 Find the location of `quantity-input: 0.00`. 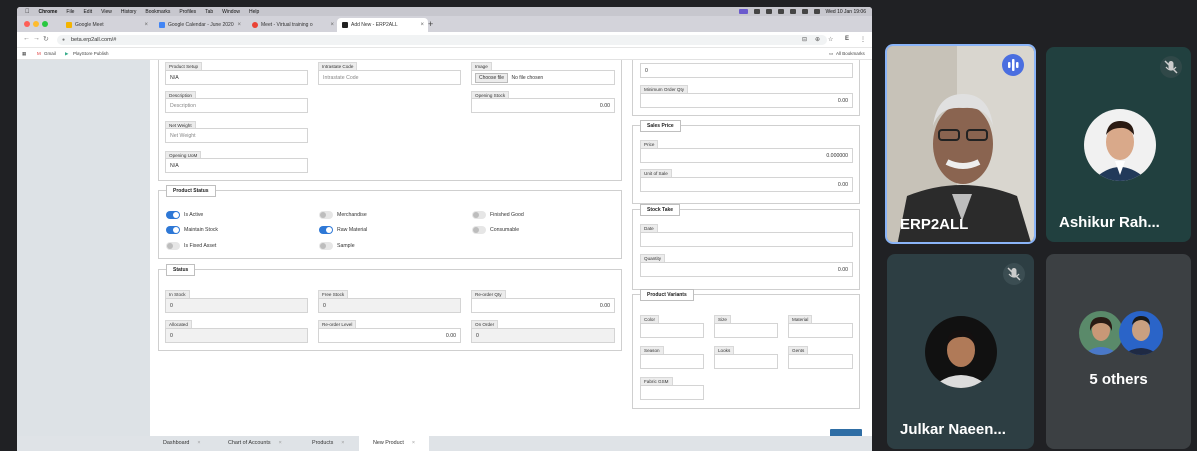

quantity-input: 0.00 is located at coordinates (746, 269).